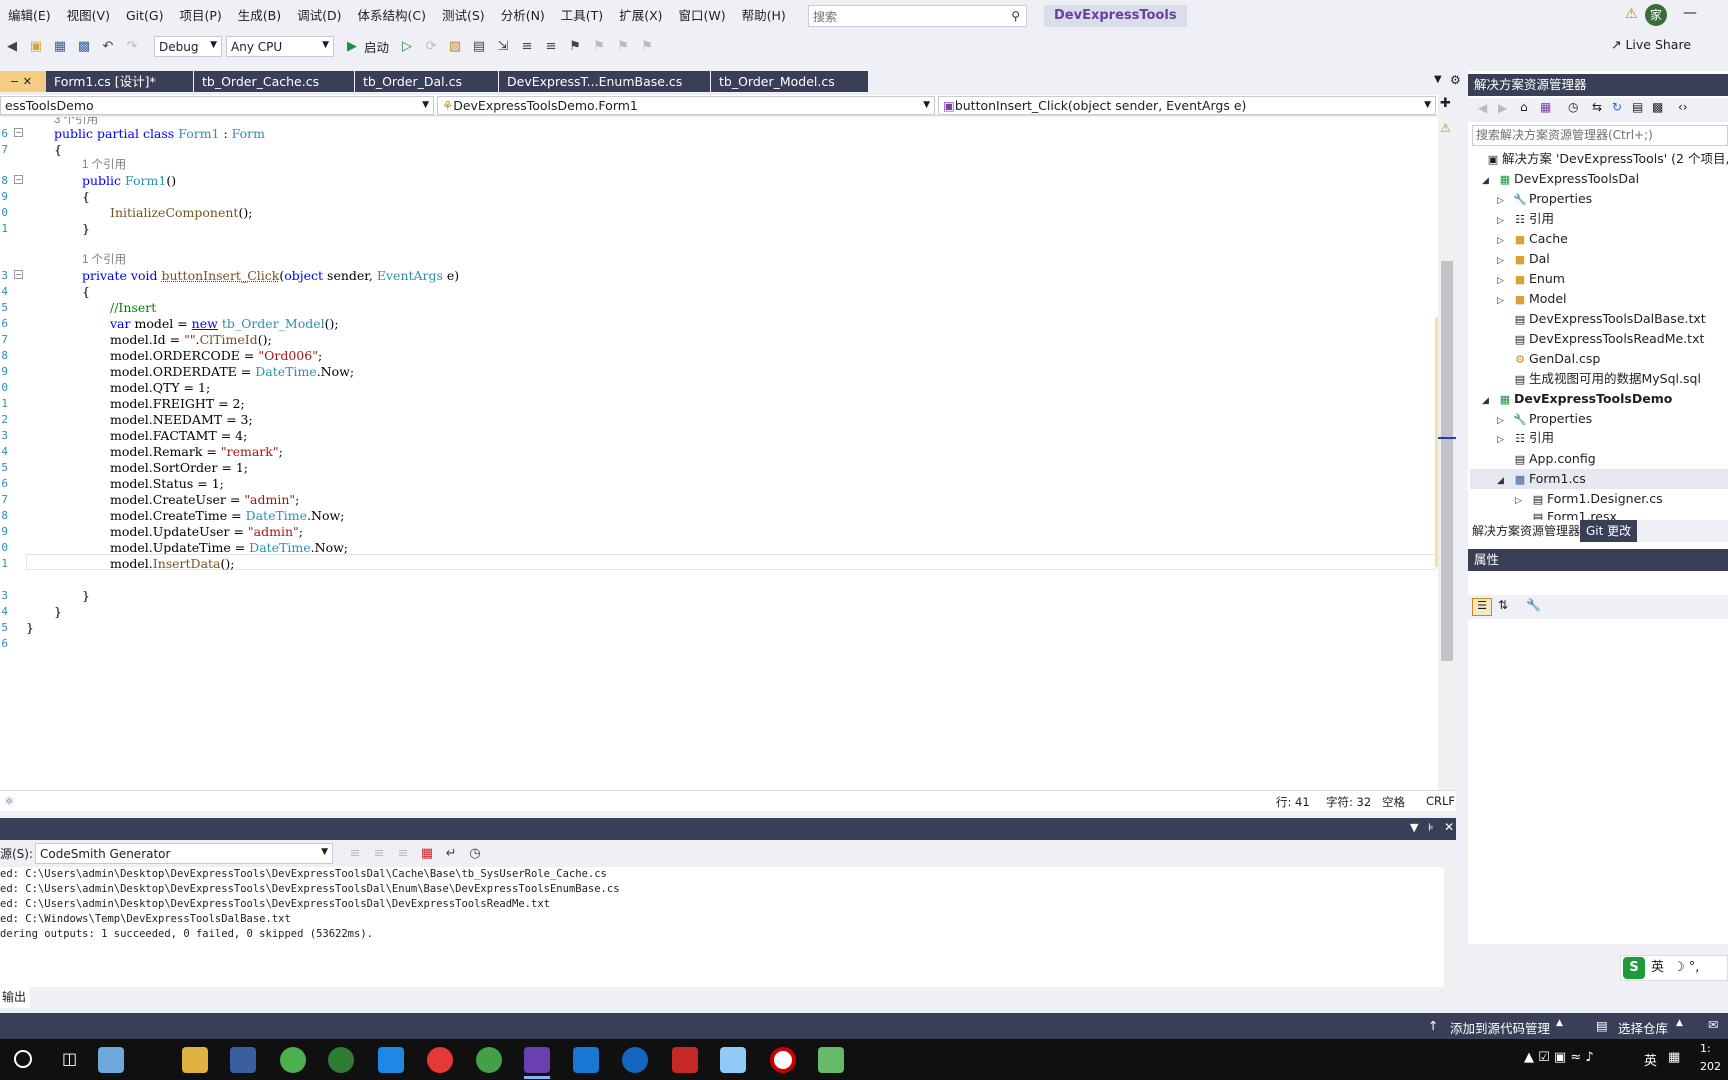  What do you see at coordinates (1526, 531) in the screenshot?
I see `tab-solution-explorer: 解决方案资源管理器` at bounding box center [1526, 531].